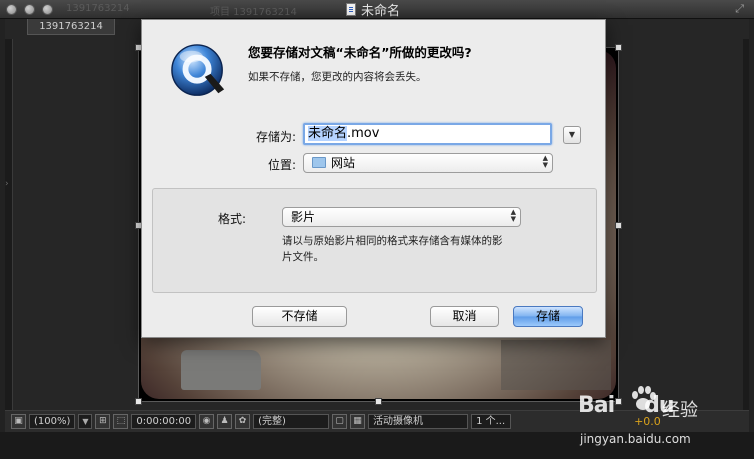 This screenshot has height=459, width=754. I want to click on watermark-url: jingyan.baidu.com, so click(635, 439).